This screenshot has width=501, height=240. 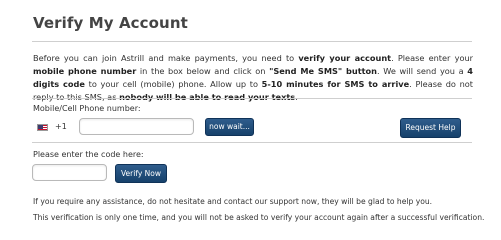 What do you see at coordinates (87, 108) in the screenshot?
I see `phone-label: Mobile/Cell Phone number:` at bounding box center [87, 108].